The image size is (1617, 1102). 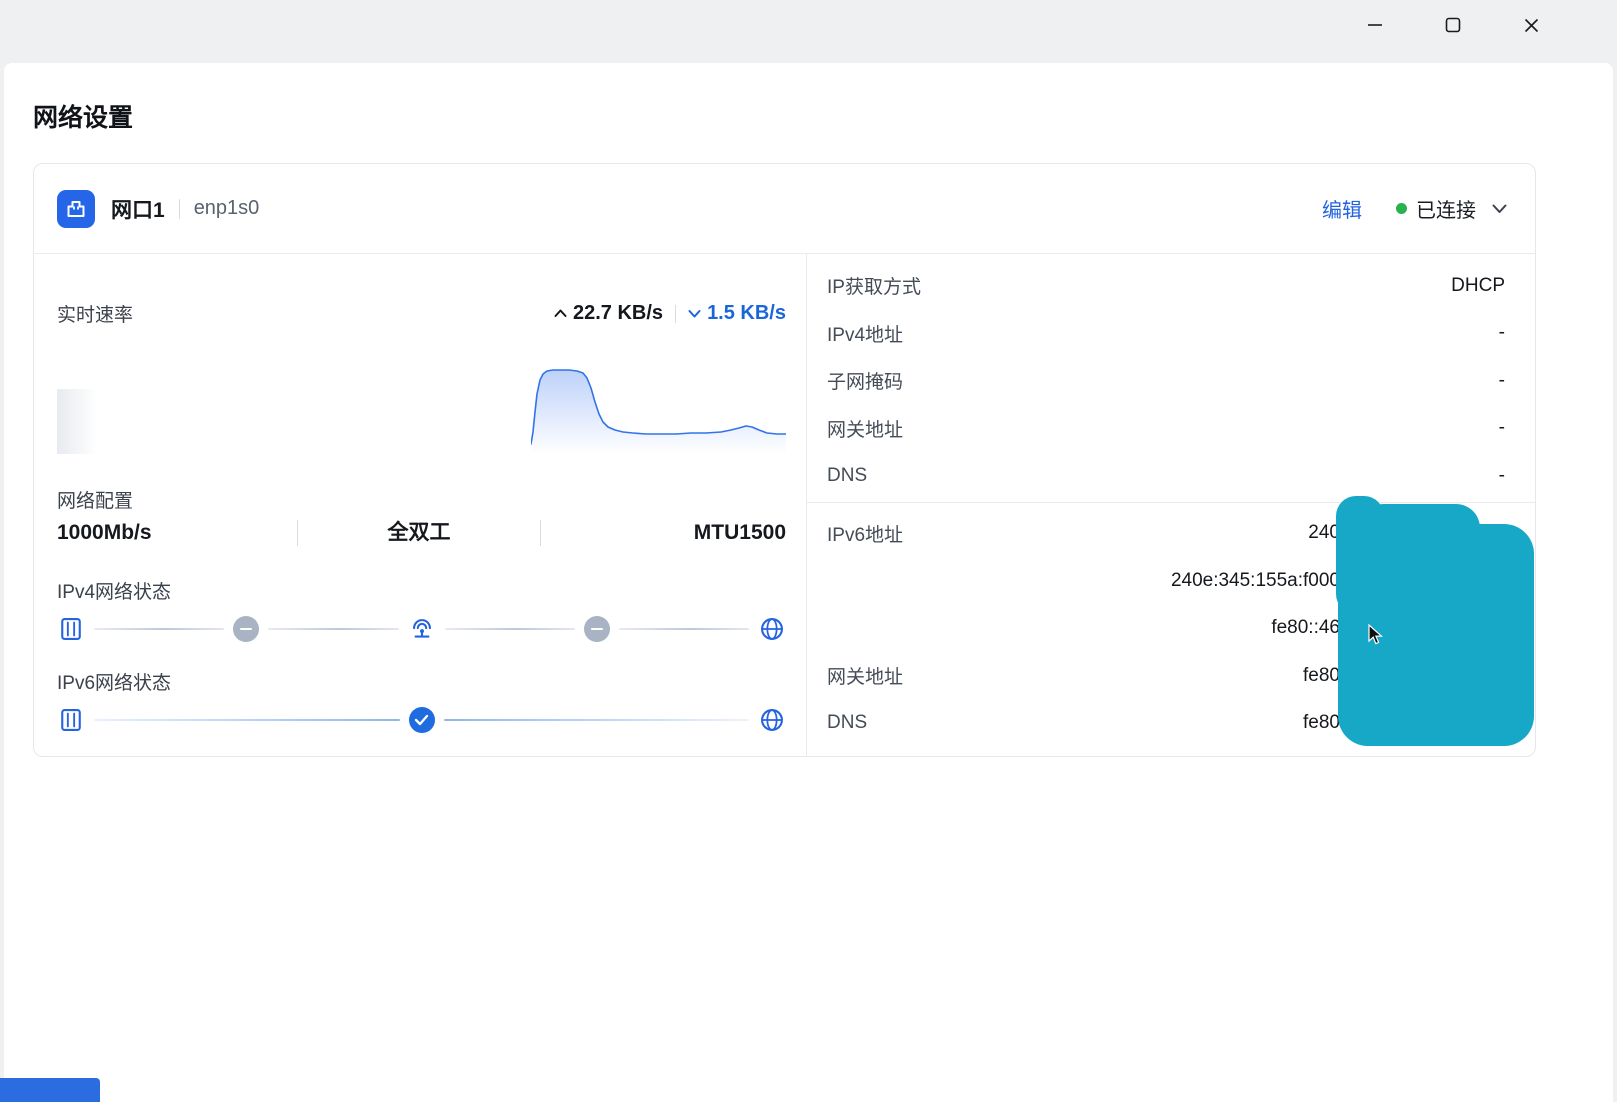 What do you see at coordinates (560, 313) in the screenshot?
I see `arrow-up-icon` at bounding box center [560, 313].